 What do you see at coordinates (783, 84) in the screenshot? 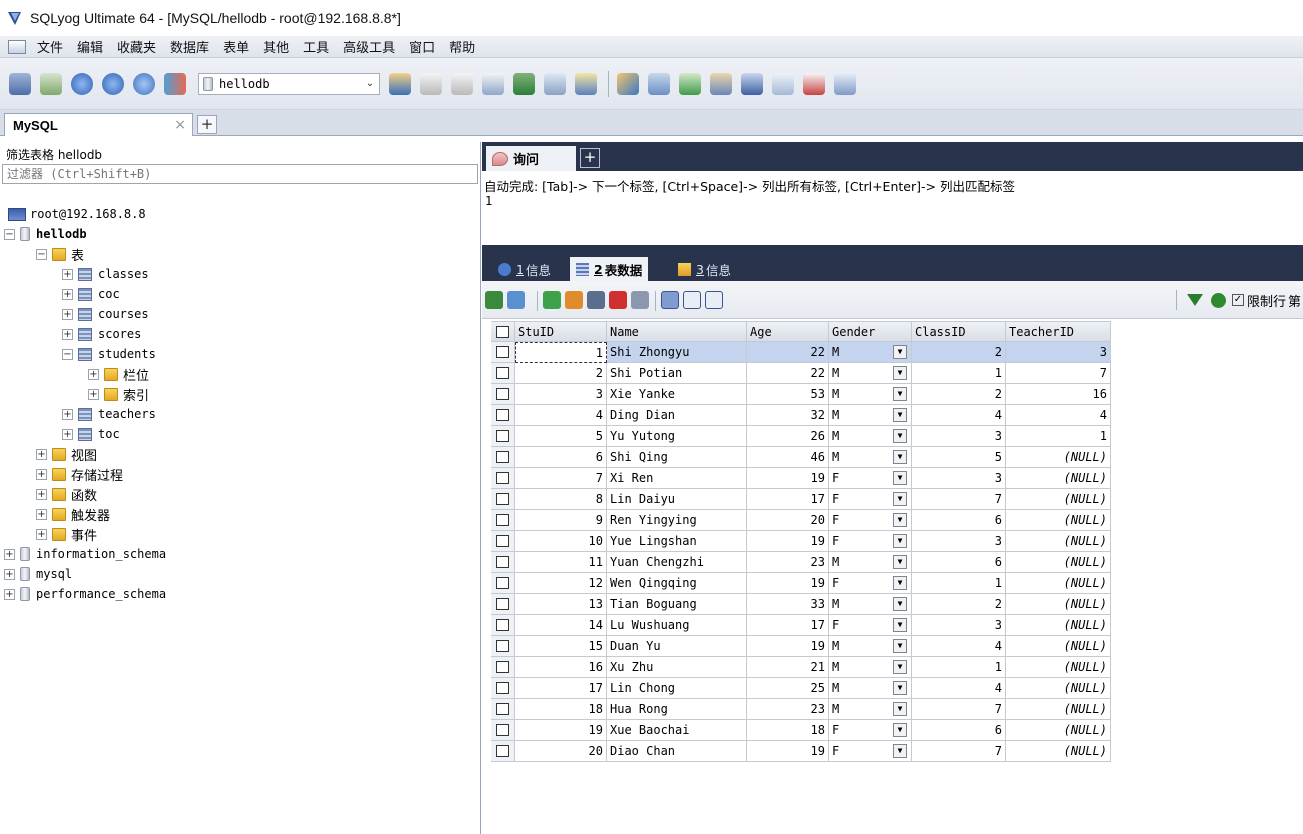
I see `notifications-button` at bounding box center [783, 84].